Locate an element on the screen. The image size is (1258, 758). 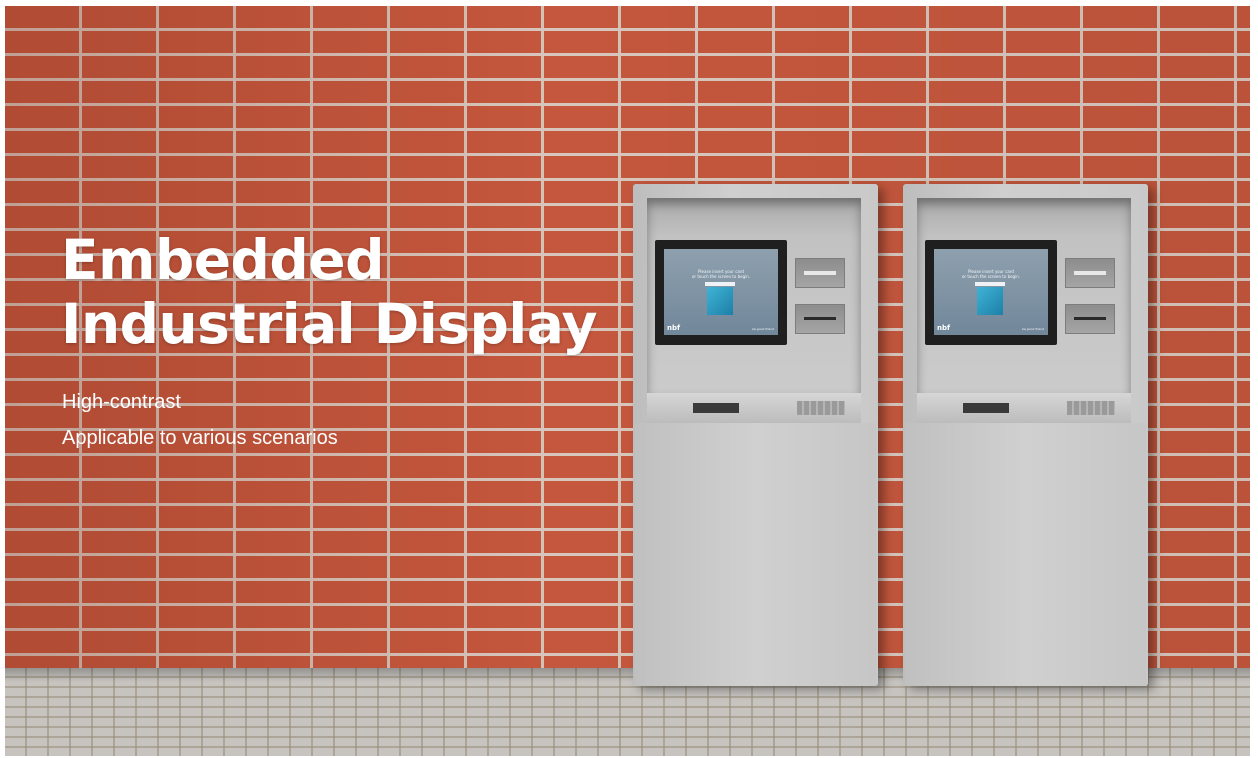
feature-item-scenarios: Applicable to various scenarios is located at coordinates (200, 438).